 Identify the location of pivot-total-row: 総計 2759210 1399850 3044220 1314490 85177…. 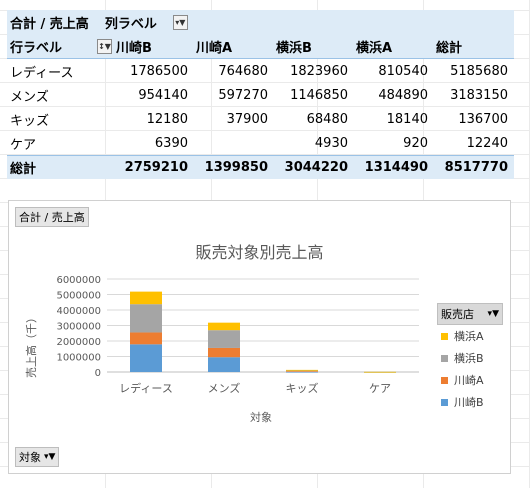
(260, 167).